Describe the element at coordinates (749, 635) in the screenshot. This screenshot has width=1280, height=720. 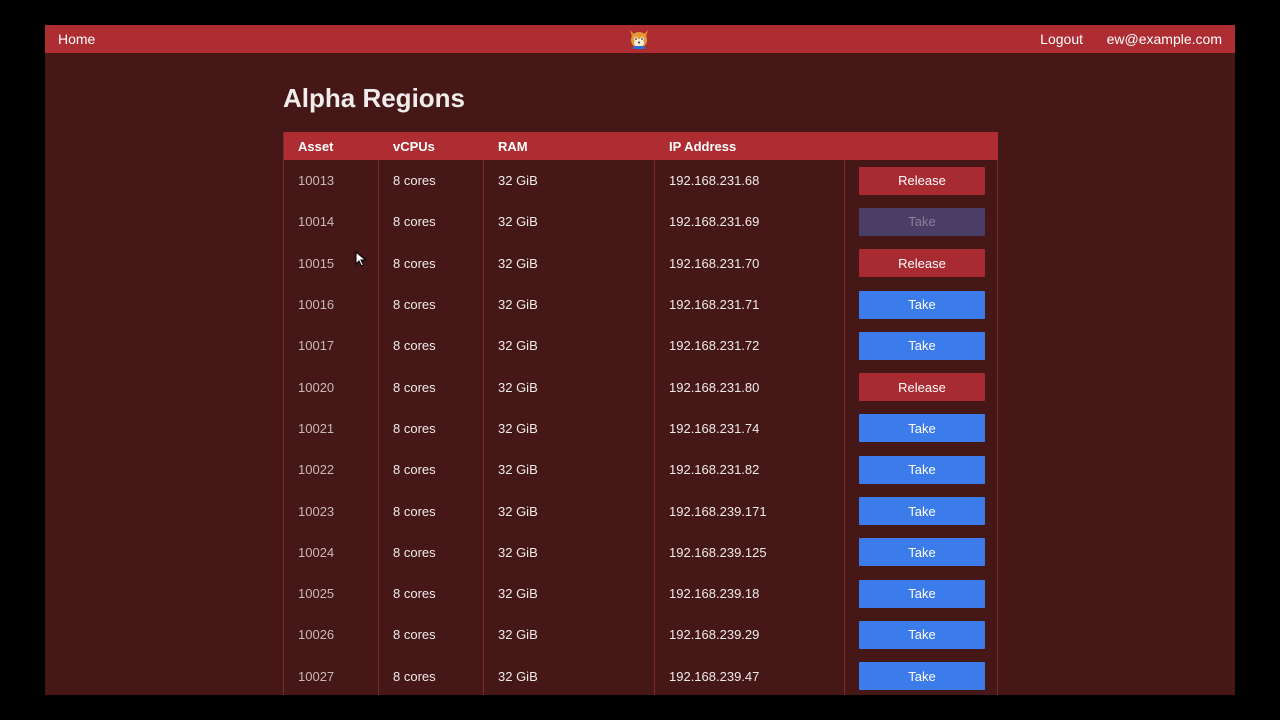
I see `ip-address-cell: 192.168.239.29` at that location.